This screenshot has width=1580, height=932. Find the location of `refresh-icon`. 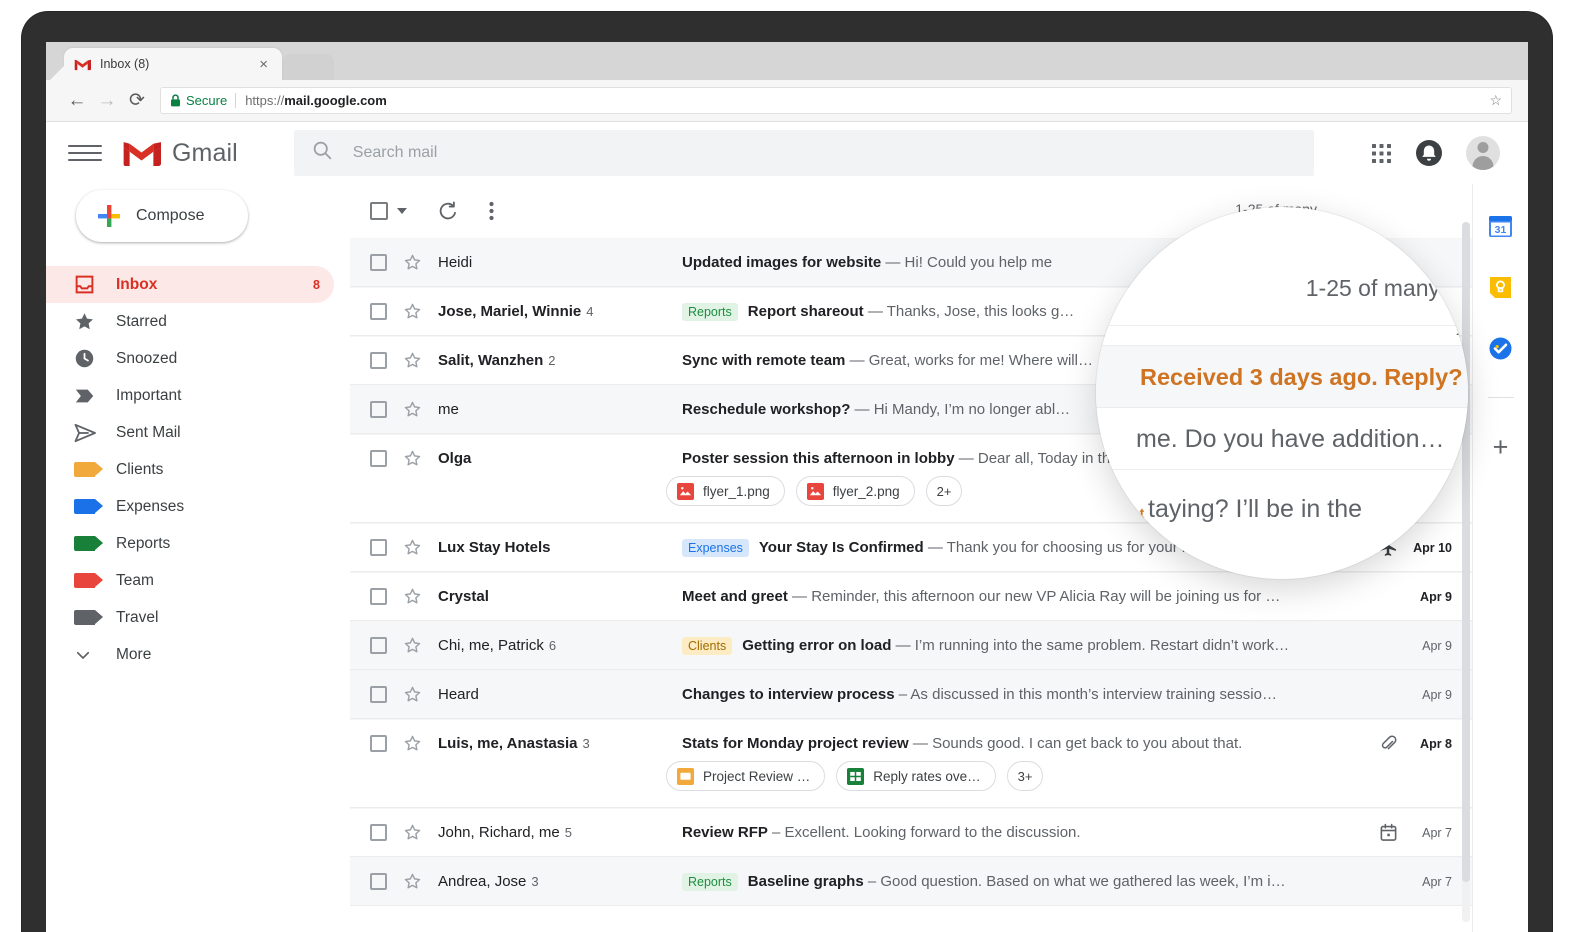

refresh-icon is located at coordinates (448, 211).